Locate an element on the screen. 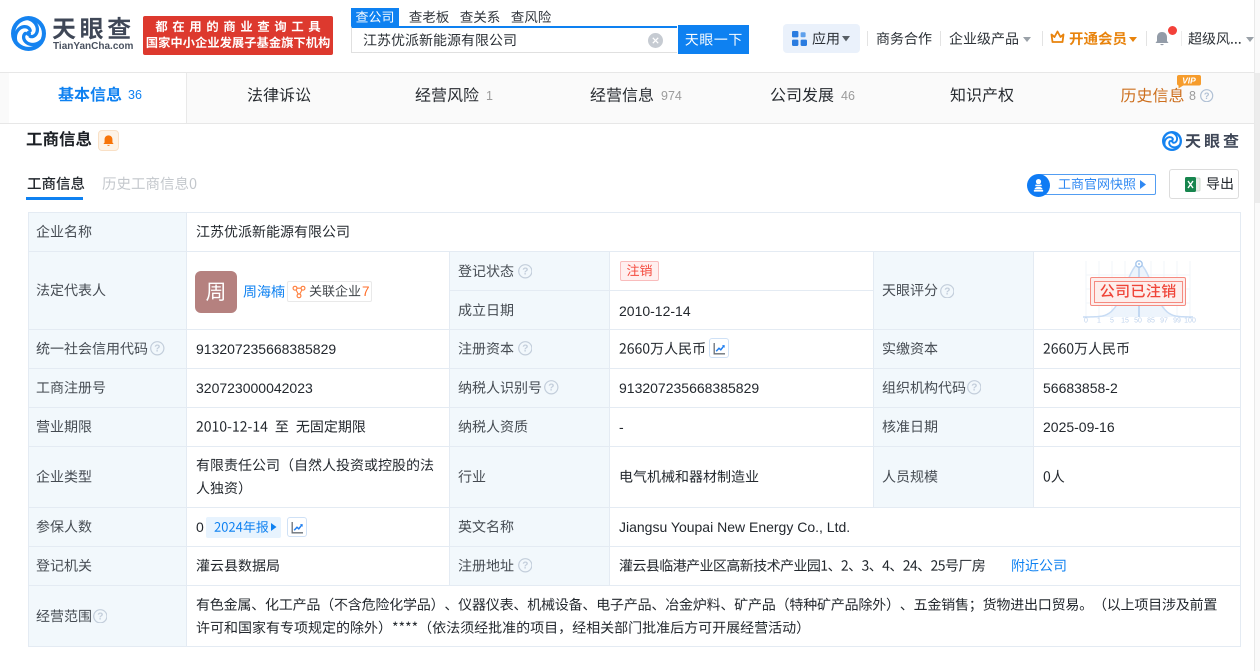 The height and width of the screenshot is (671, 1260). svg-text: 50 is located at coordinates (1138, 321).